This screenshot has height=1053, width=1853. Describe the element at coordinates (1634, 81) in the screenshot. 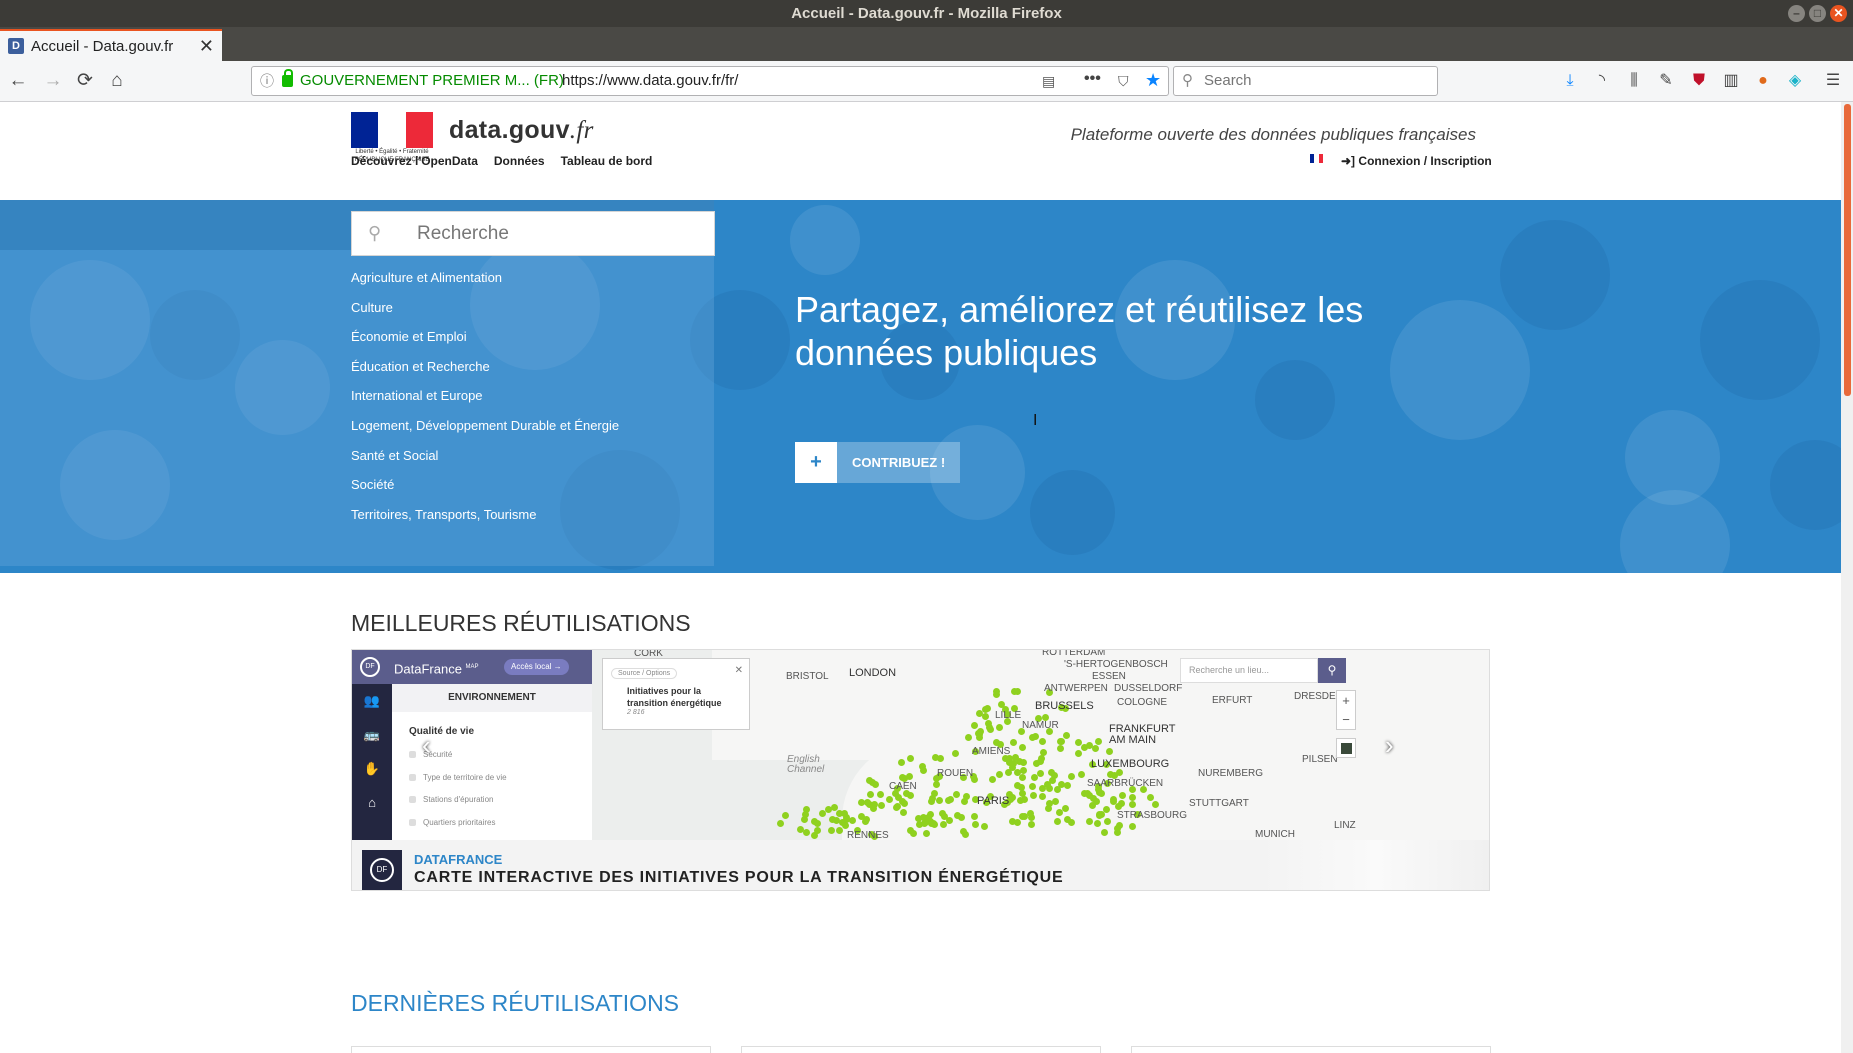

I see `library-icon: ⫼` at that location.